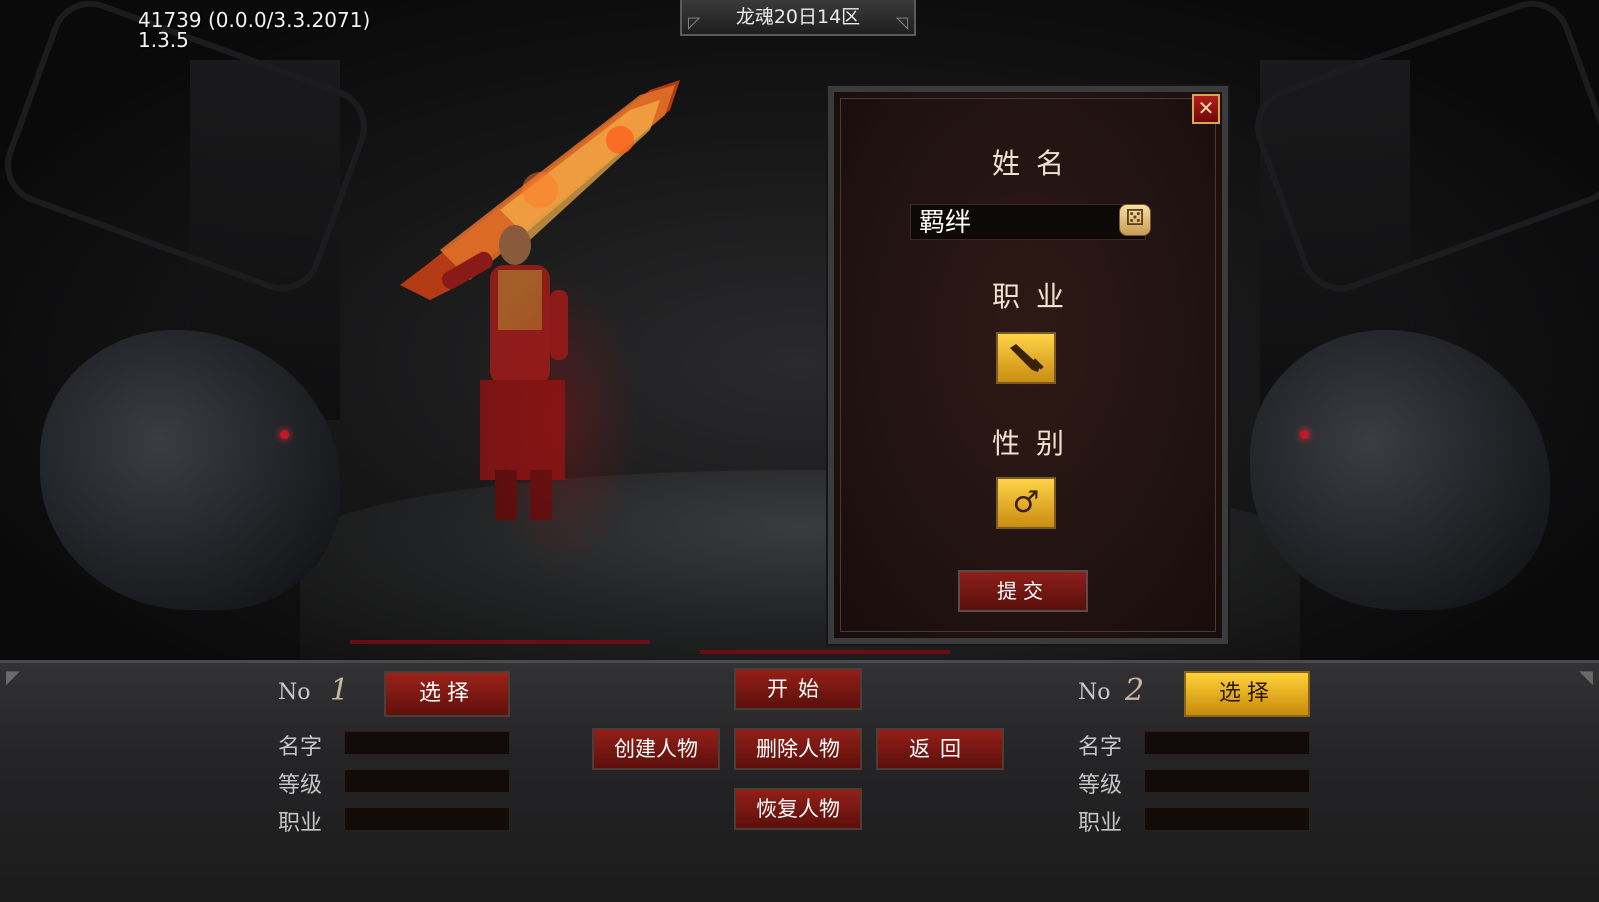  What do you see at coordinates (901, 22) in the screenshot?
I see `tab-corner-right: ◹` at bounding box center [901, 22].